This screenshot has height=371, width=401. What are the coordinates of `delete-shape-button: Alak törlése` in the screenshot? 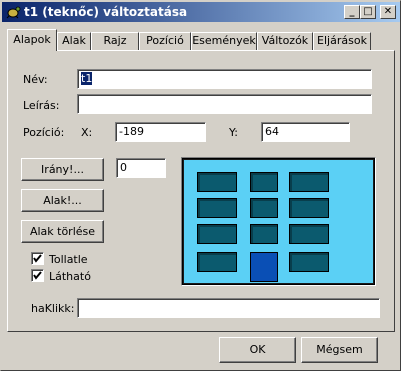 It's located at (62, 231).